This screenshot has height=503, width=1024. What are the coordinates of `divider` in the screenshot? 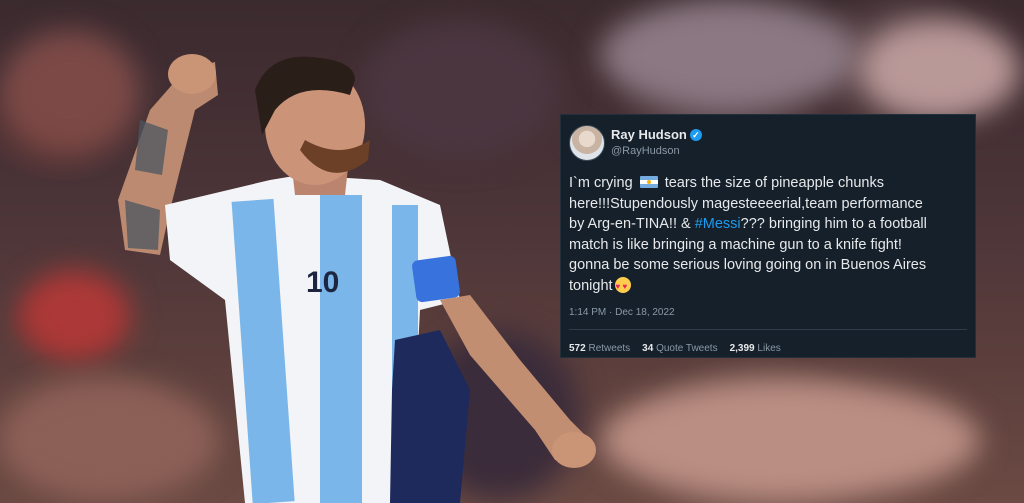 It's located at (768, 329).